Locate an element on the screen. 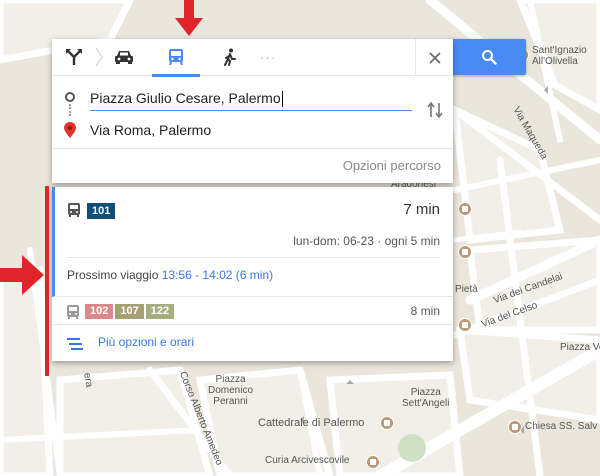 This screenshot has width=600, height=476. next-trip-label: Prossimo viaggio is located at coordinates (113, 275).